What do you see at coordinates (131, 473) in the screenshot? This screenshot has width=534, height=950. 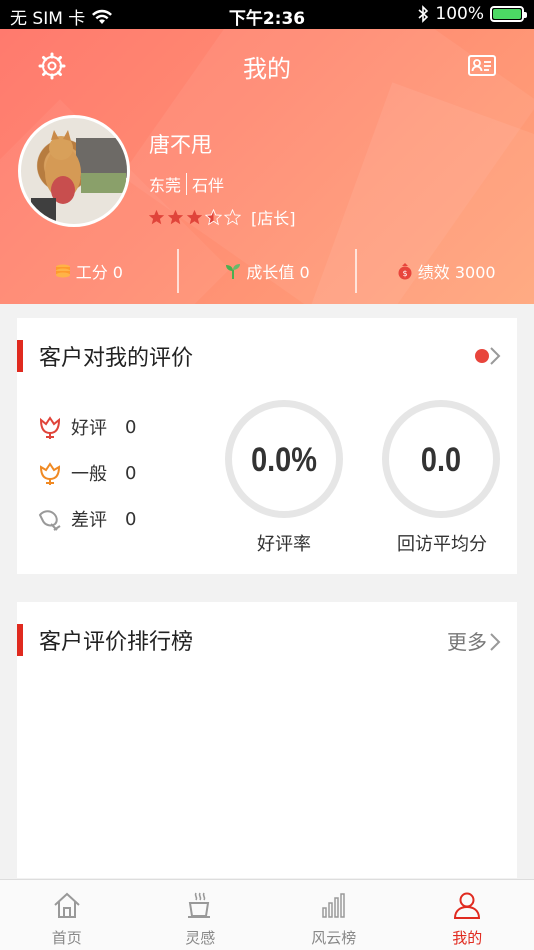 I see `review-neutral-count: 0` at bounding box center [131, 473].